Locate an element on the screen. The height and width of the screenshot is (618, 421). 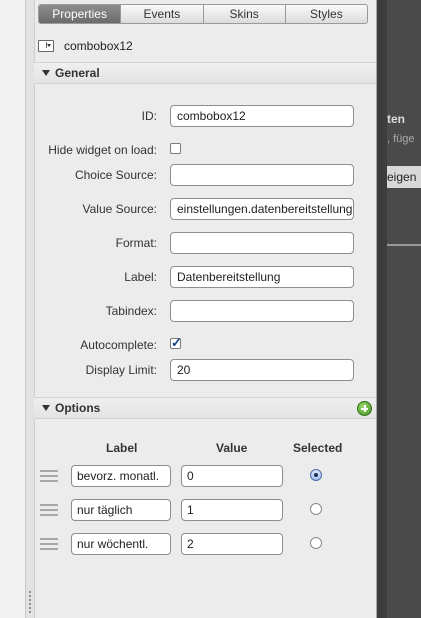
option-value-field: 2 is located at coordinates (232, 544).